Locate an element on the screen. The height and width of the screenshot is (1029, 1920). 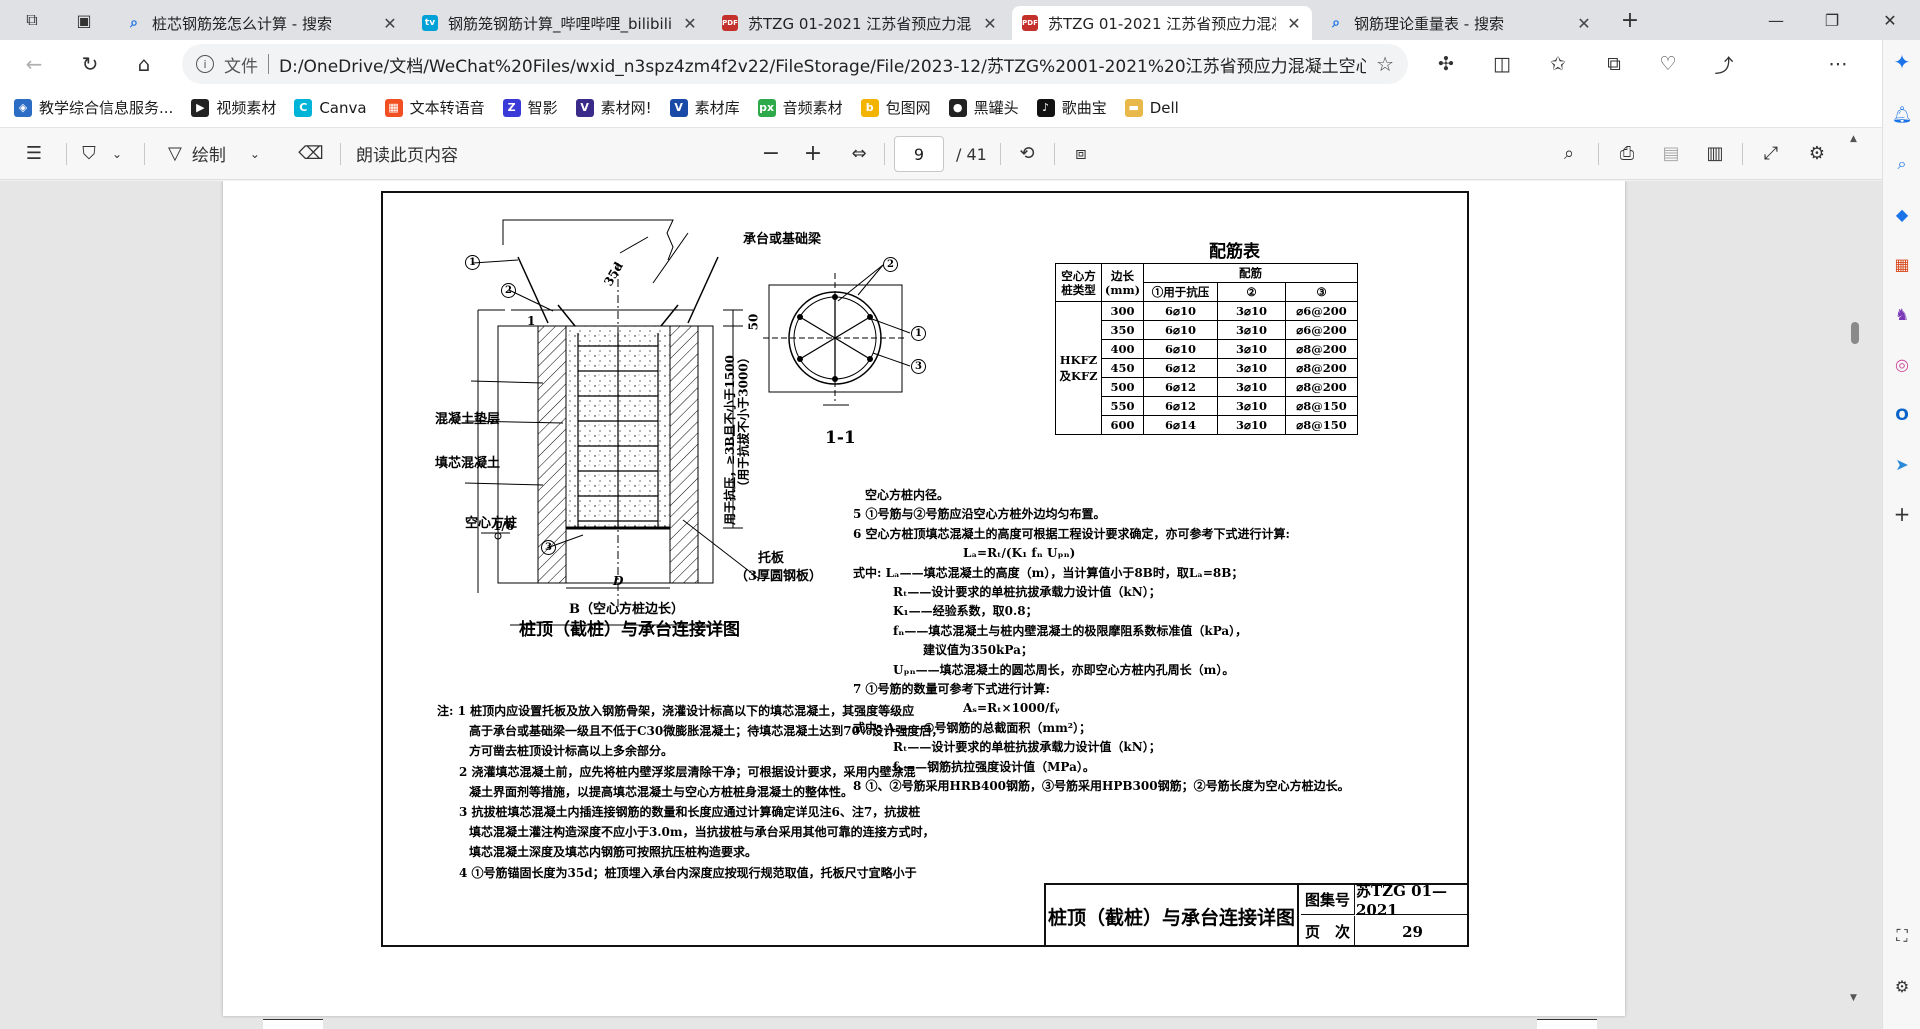
close-window-button: ✕ is located at coordinates (1890, 20).